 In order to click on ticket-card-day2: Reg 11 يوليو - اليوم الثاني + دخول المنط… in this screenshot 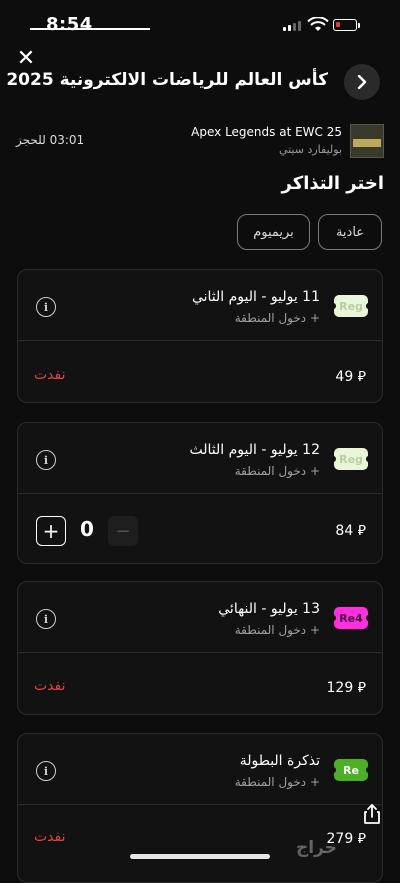, I will do `click(200, 336)`.